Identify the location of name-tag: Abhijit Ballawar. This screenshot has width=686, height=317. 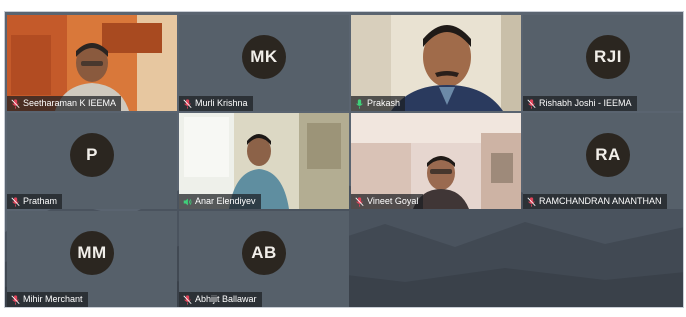
(220, 299).